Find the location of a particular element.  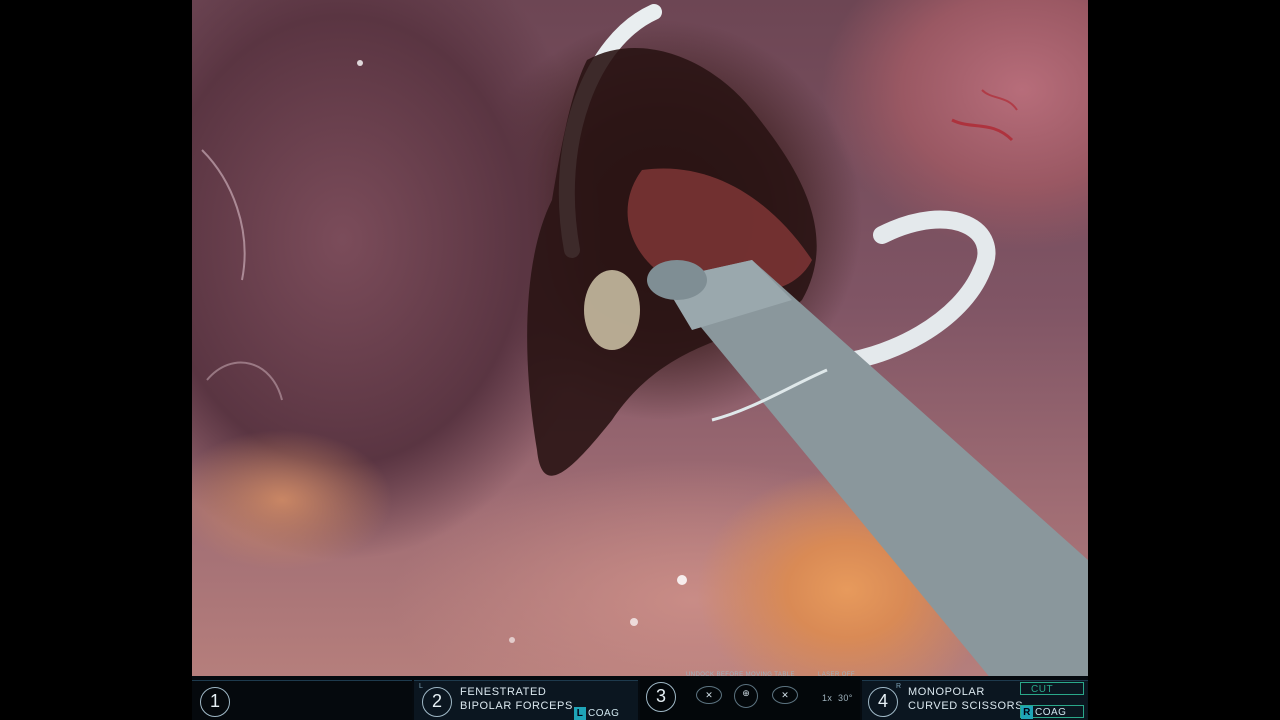

arm-4-cut-tag: CUT is located at coordinates (1052, 688).